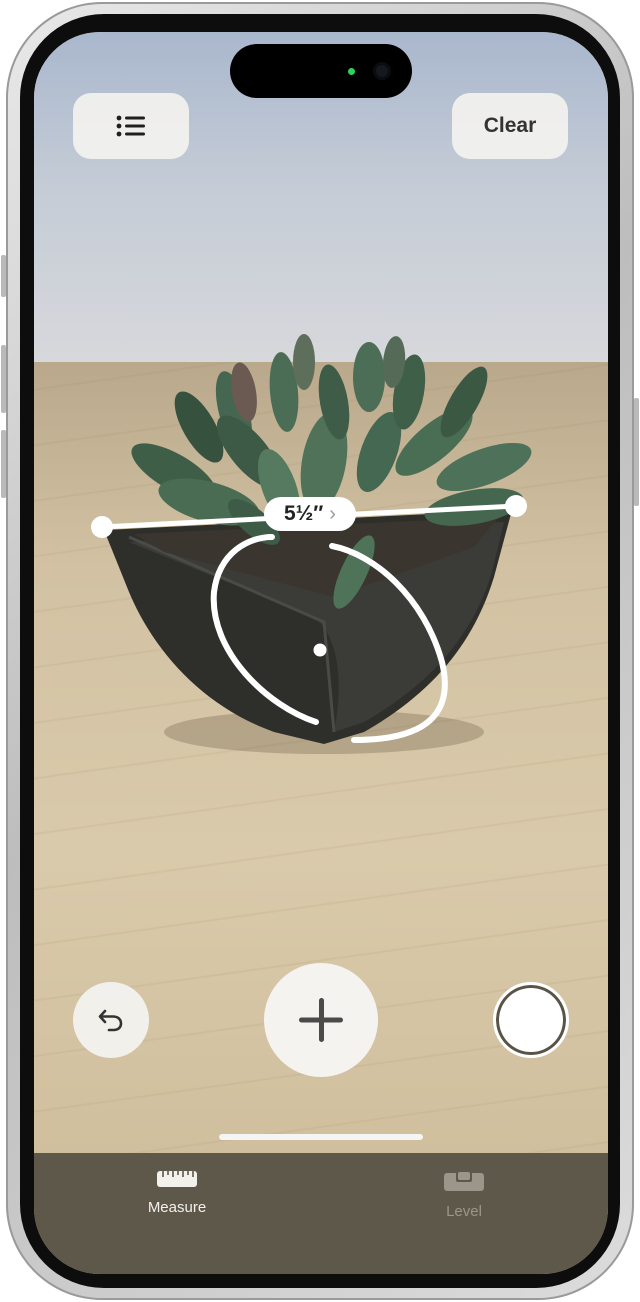  I want to click on shutter-icon, so click(531, 1020).